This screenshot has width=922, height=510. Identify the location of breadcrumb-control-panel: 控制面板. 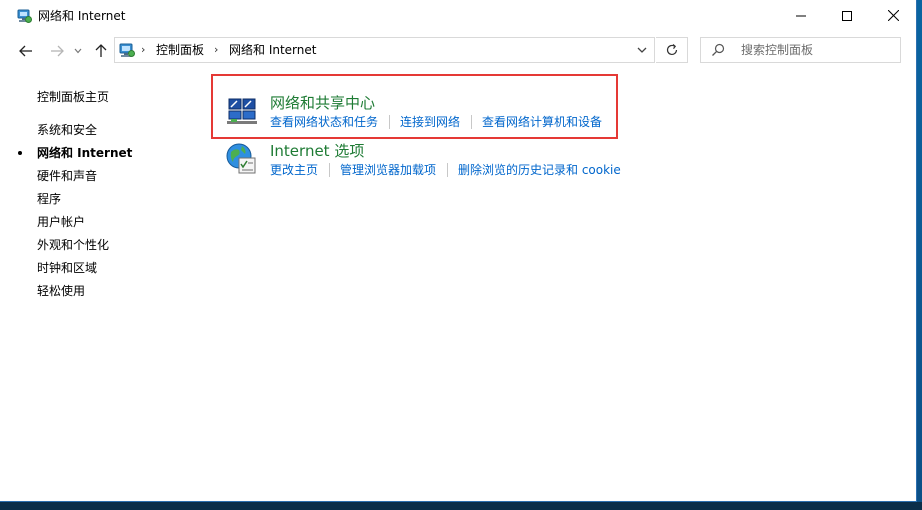
(180, 50).